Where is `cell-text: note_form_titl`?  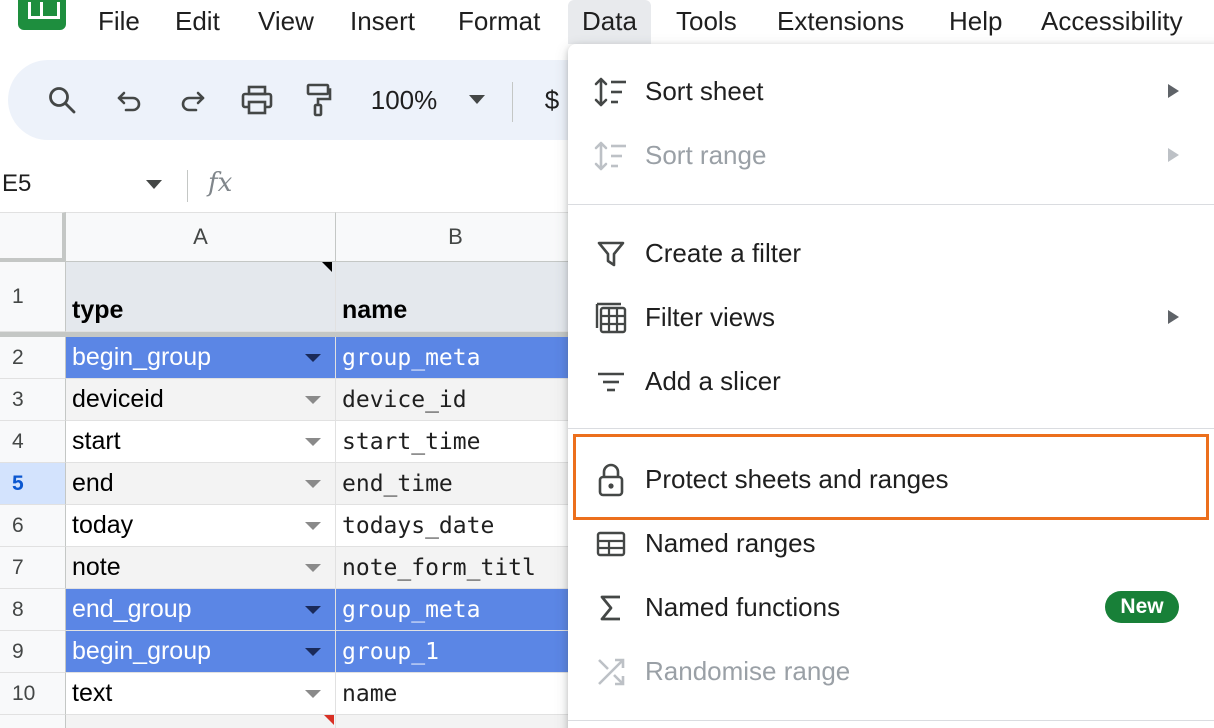 cell-text: note_form_titl is located at coordinates (439, 567).